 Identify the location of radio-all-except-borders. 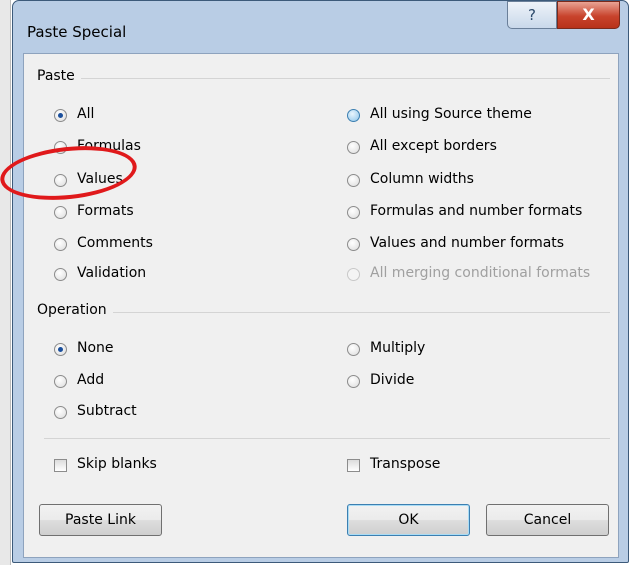
(353, 147).